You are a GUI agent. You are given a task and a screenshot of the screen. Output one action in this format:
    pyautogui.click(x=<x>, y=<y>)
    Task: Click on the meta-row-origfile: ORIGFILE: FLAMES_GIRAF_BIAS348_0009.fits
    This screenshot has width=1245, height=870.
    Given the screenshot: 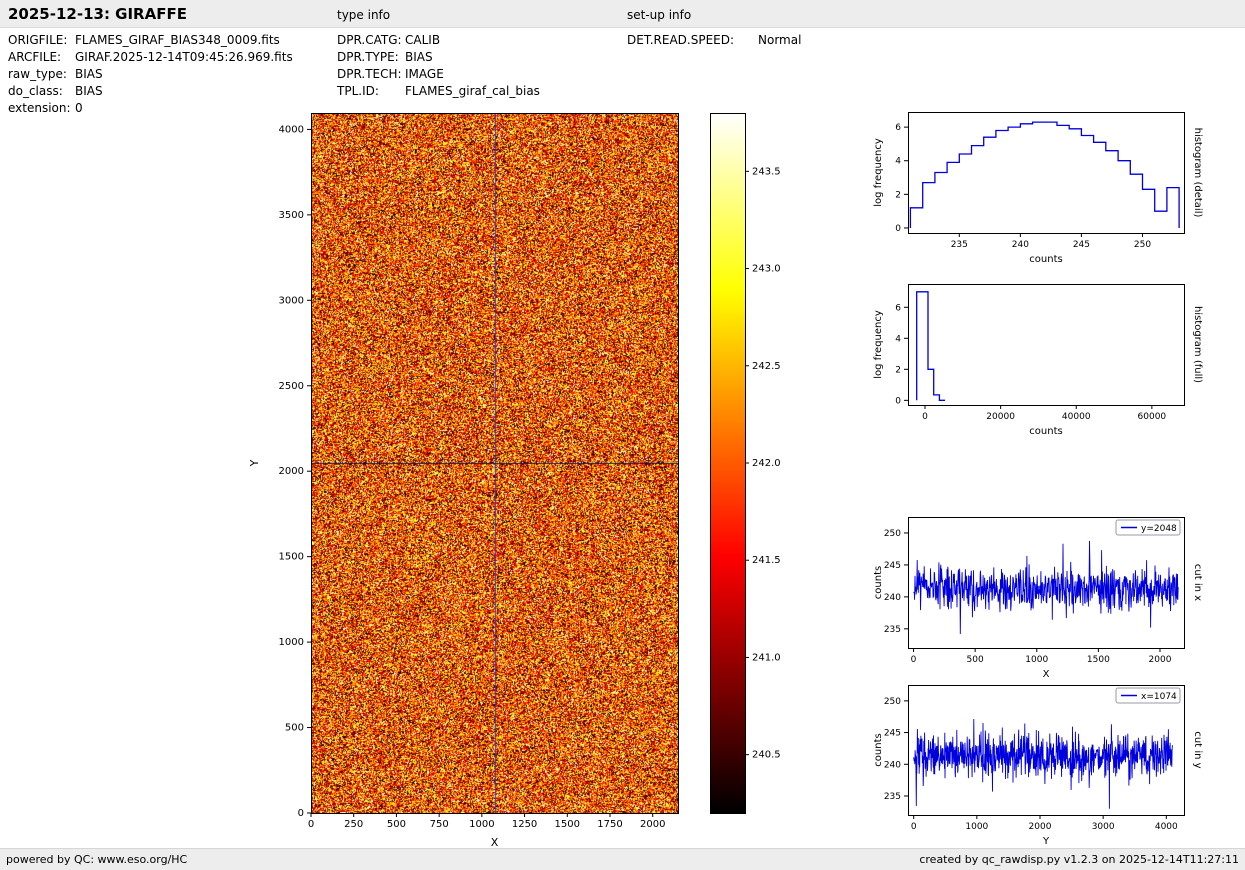 What is the action you would take?
    pyautogui.click(x=168, y=41)
    